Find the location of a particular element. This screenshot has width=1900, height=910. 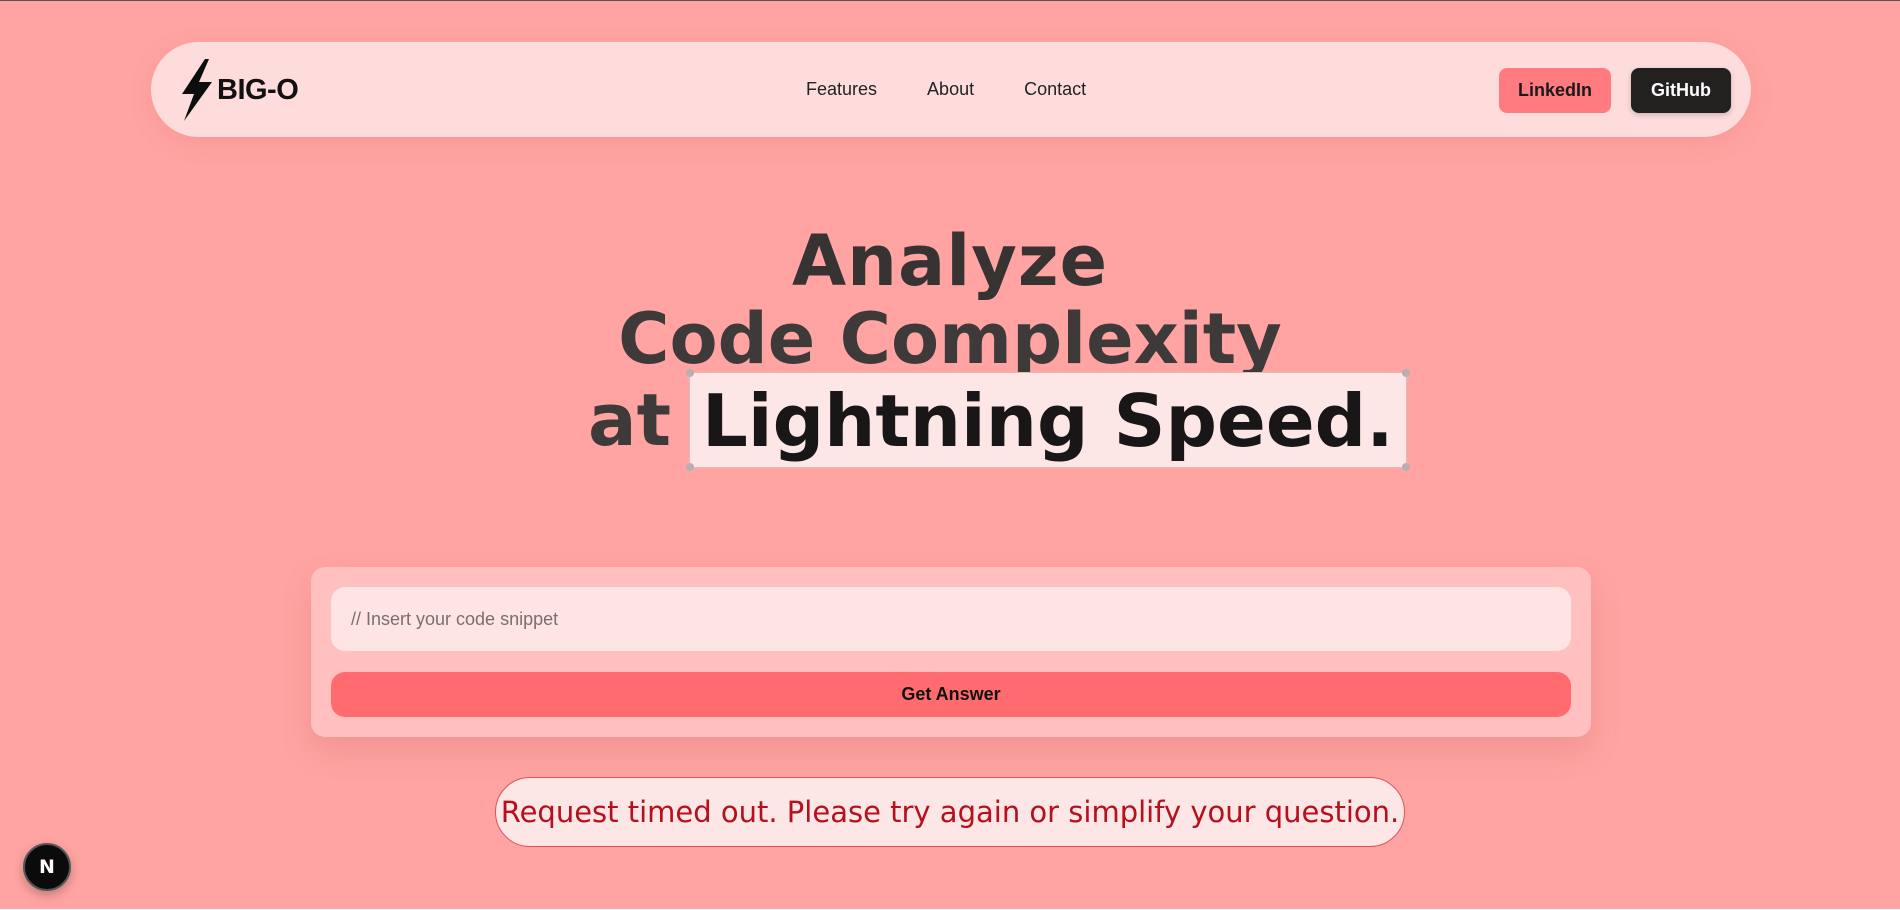

hero-line-lightning: at Lightning Speed. is located at coordinates (999, 420).